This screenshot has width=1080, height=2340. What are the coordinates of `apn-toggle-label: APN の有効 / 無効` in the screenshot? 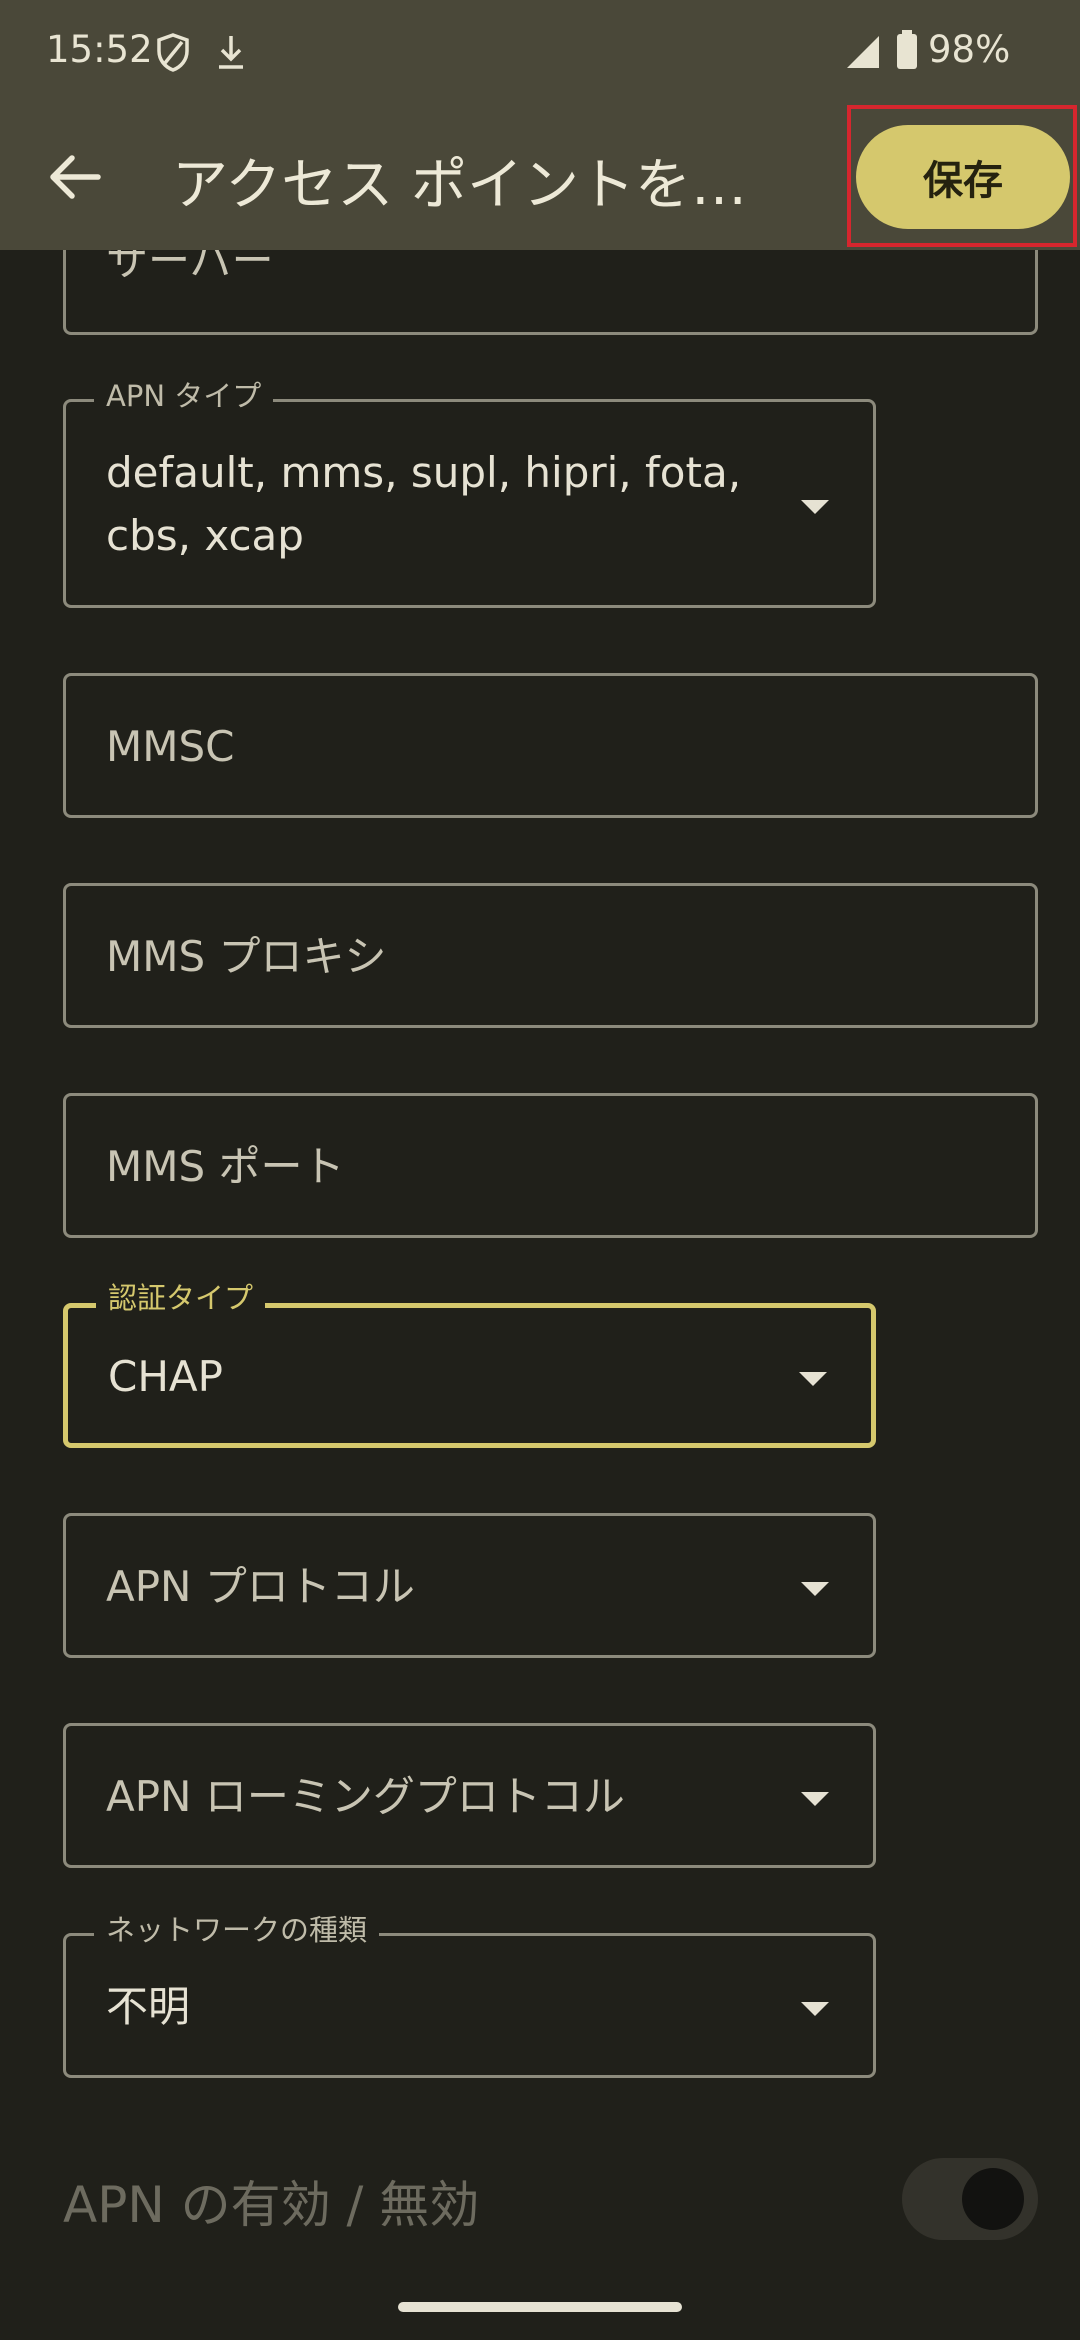 It's located at (271, 2205).